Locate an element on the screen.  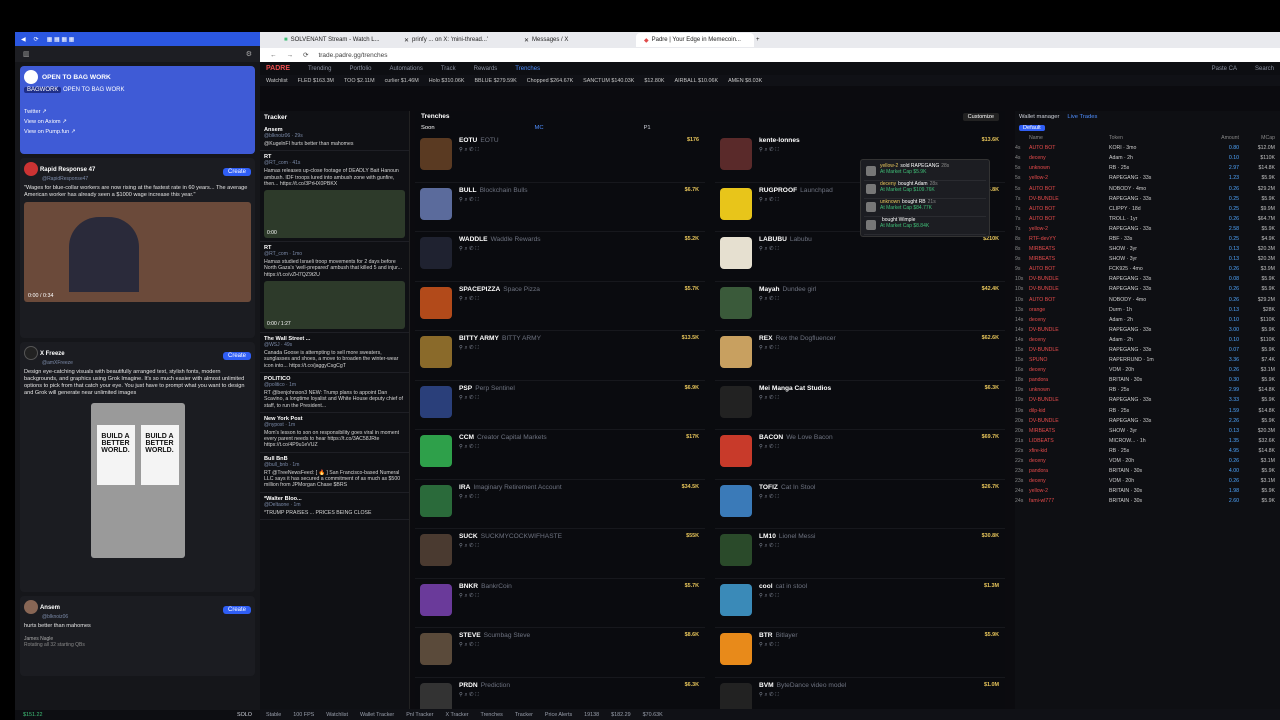
footer-item: $182.29 is located at coordinates (621, 715).